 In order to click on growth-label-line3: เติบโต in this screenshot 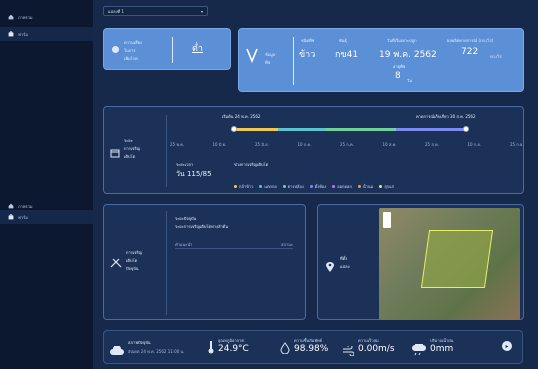, I will do `click(130, 156)`.